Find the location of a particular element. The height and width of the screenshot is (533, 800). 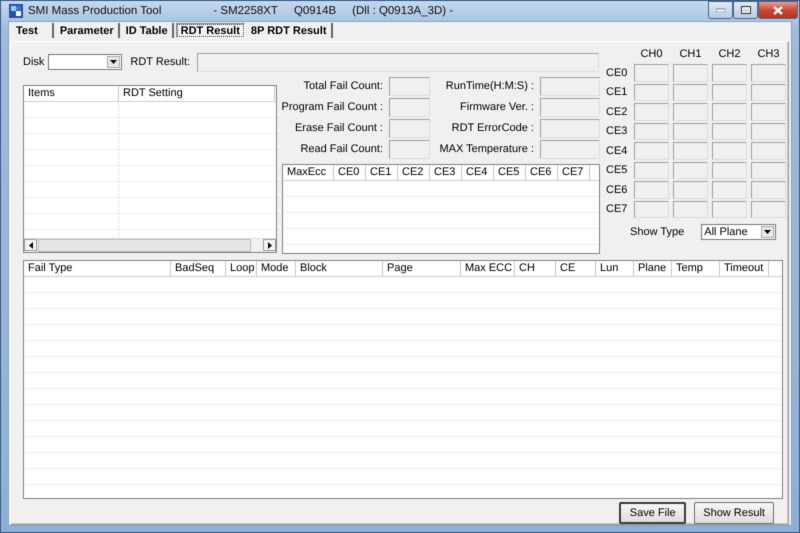

channel-label: CH1 is located at coordinates (690, 55).